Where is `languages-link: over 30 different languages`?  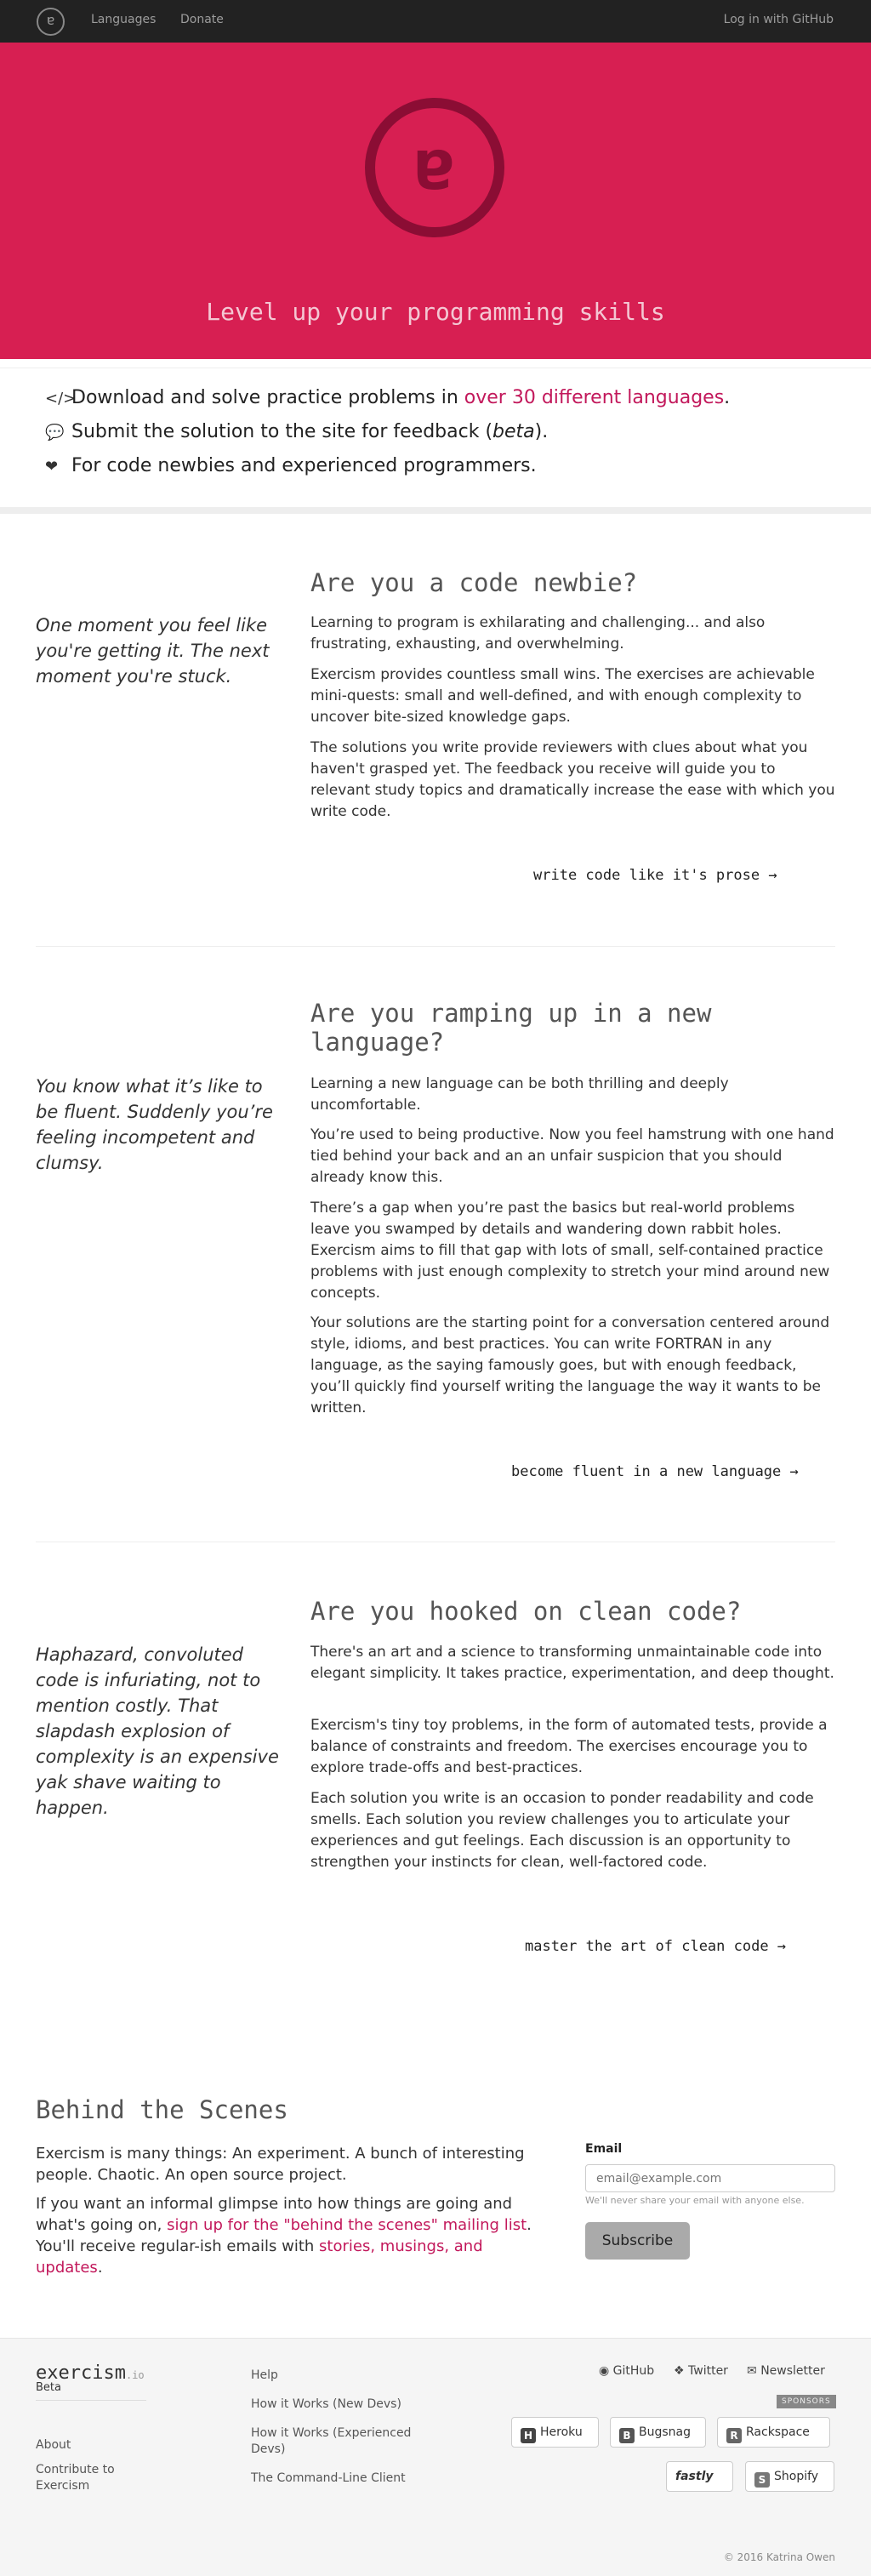 languages-link: over 30 different languages is located at coordinates (594, 398).